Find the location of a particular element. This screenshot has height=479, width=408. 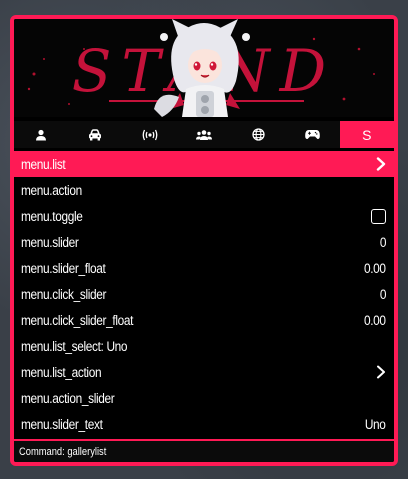

list-item-label: menu.click_slider_float is located at coordinates (77, 320).